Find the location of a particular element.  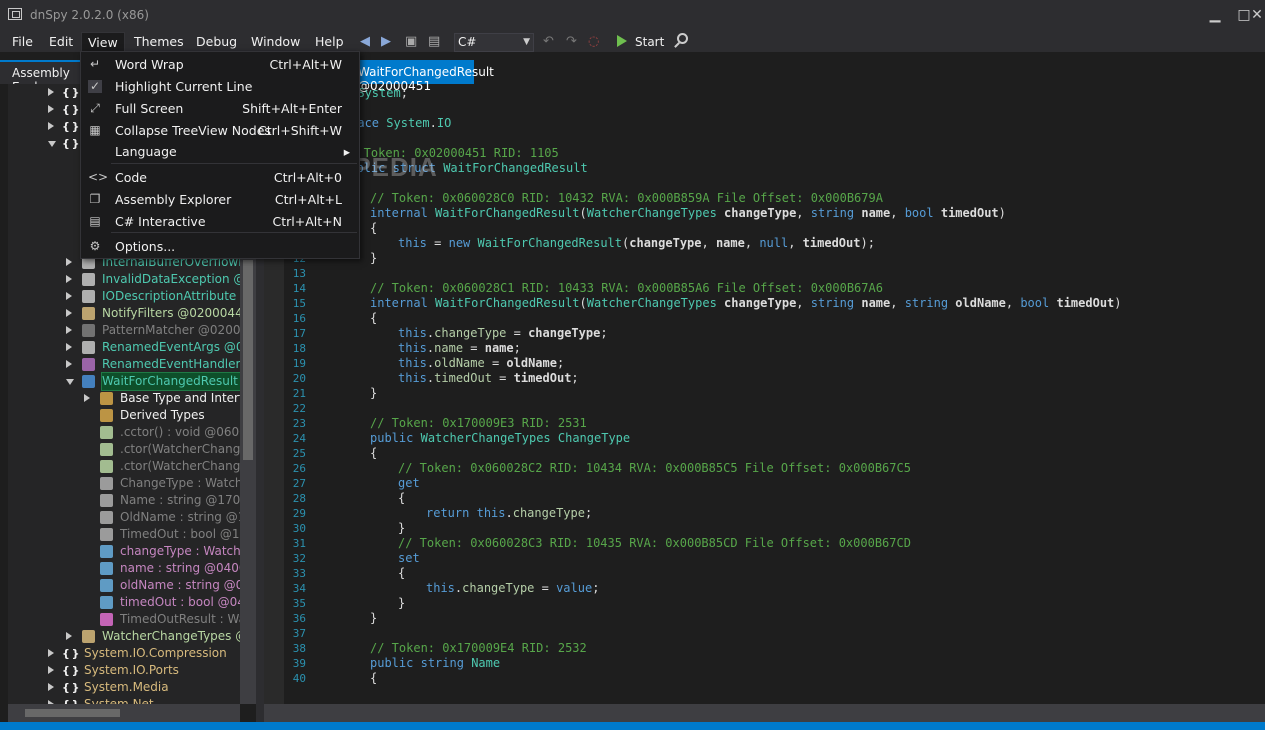

maximize-button: □ is located at coordinates (1244, 15).